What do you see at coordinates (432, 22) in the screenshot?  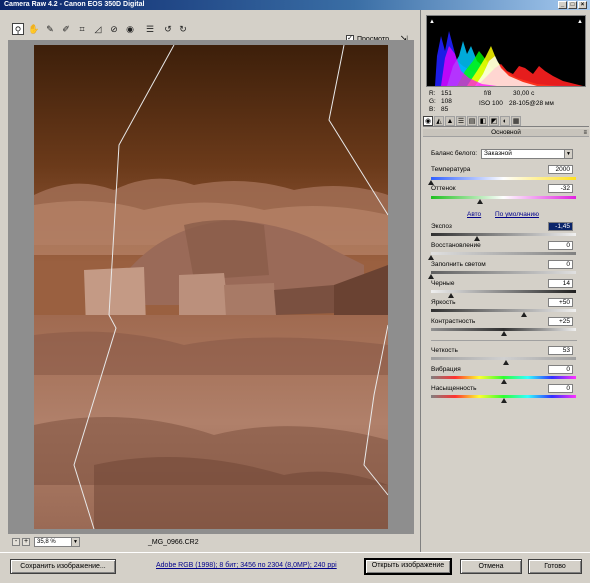 I see `shadow-clipping-warning-icon: ▲` at bounding box center [432, 22].